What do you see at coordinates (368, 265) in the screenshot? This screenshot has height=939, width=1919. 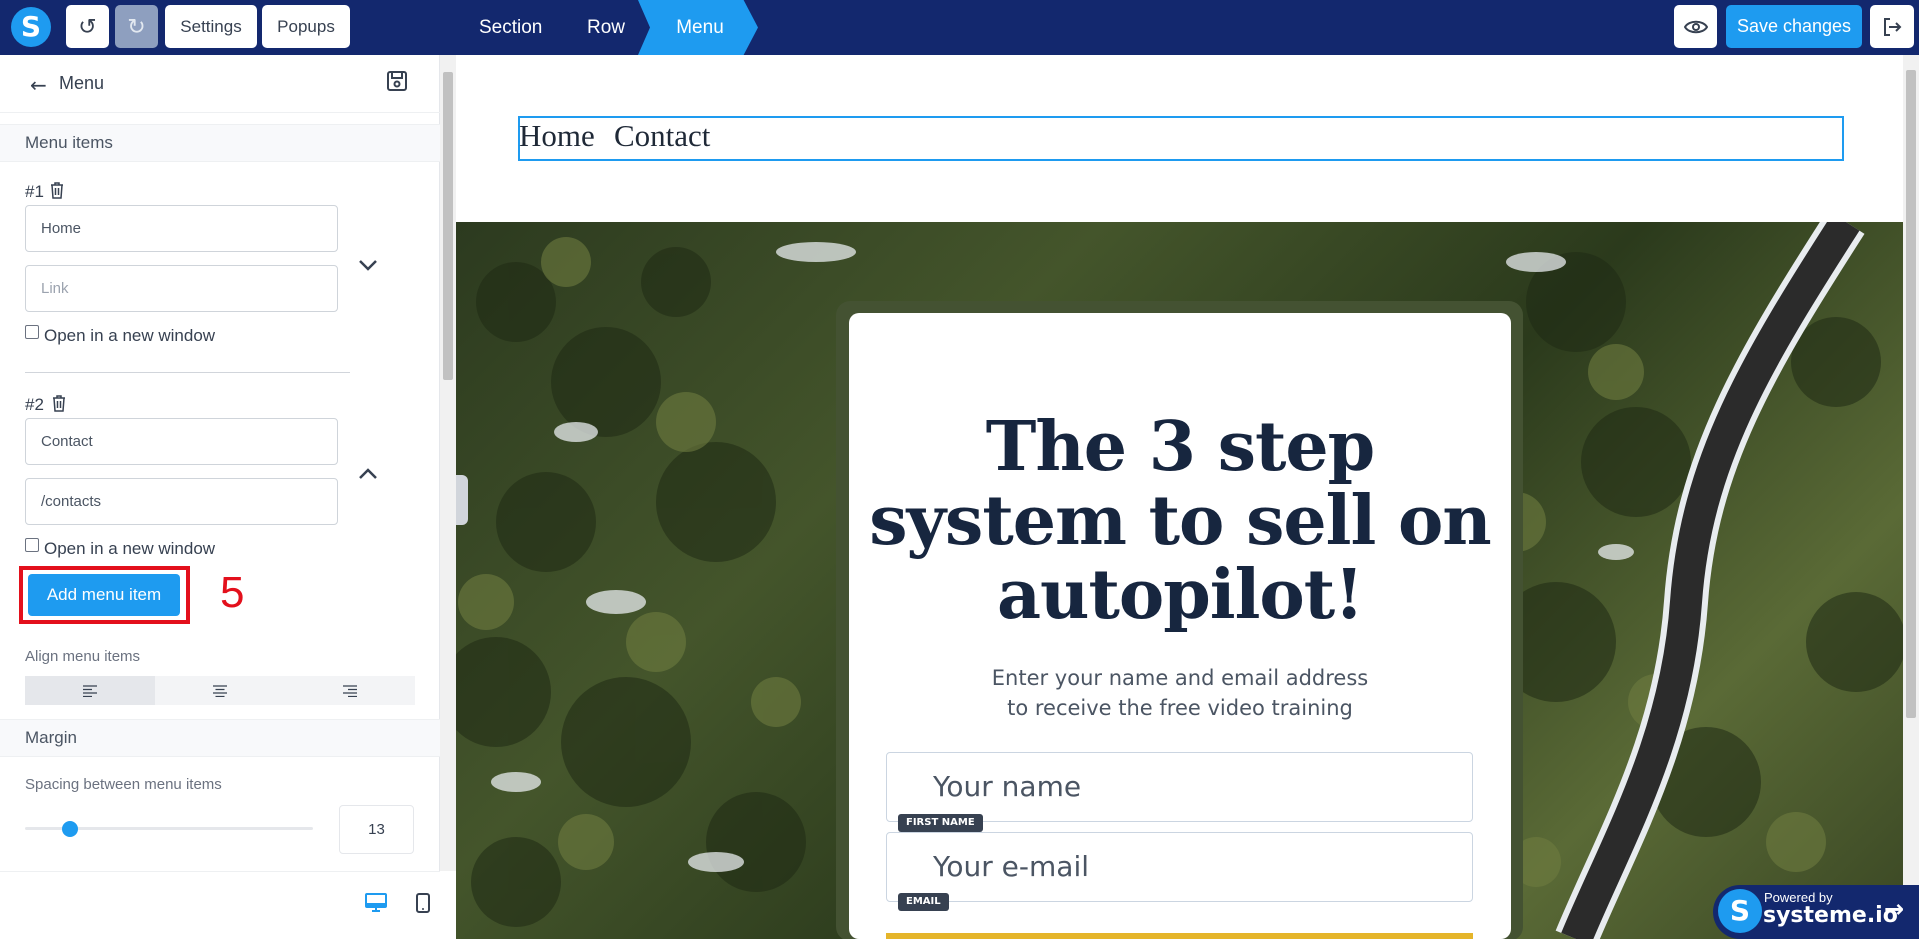 I see `chevron-down-icon` at bounding box center [368, 265].